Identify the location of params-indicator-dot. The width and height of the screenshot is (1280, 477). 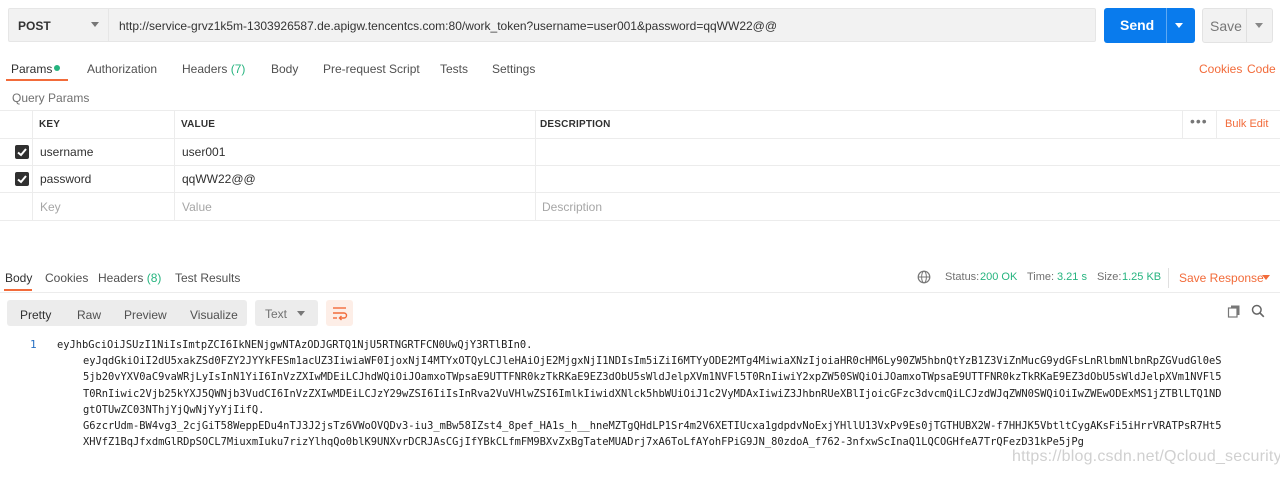
(57, 68).